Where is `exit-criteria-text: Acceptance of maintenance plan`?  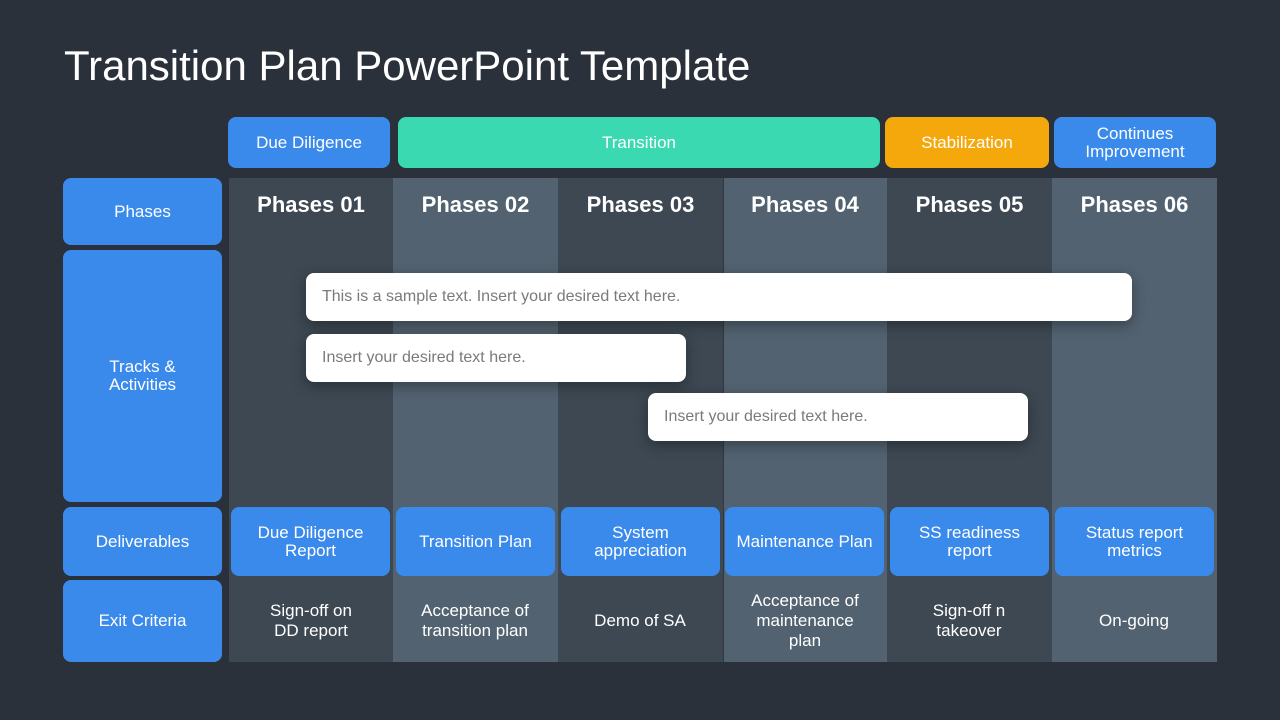
exit-criteria-text: Acceptance of maintenance plan is located at coordinates (805, 620).